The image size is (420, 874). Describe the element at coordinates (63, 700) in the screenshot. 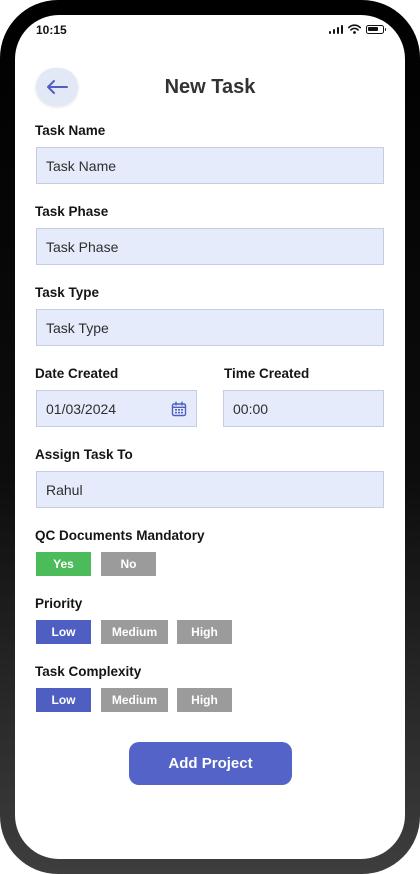

I see `complexity-low-button: Low` at that location.